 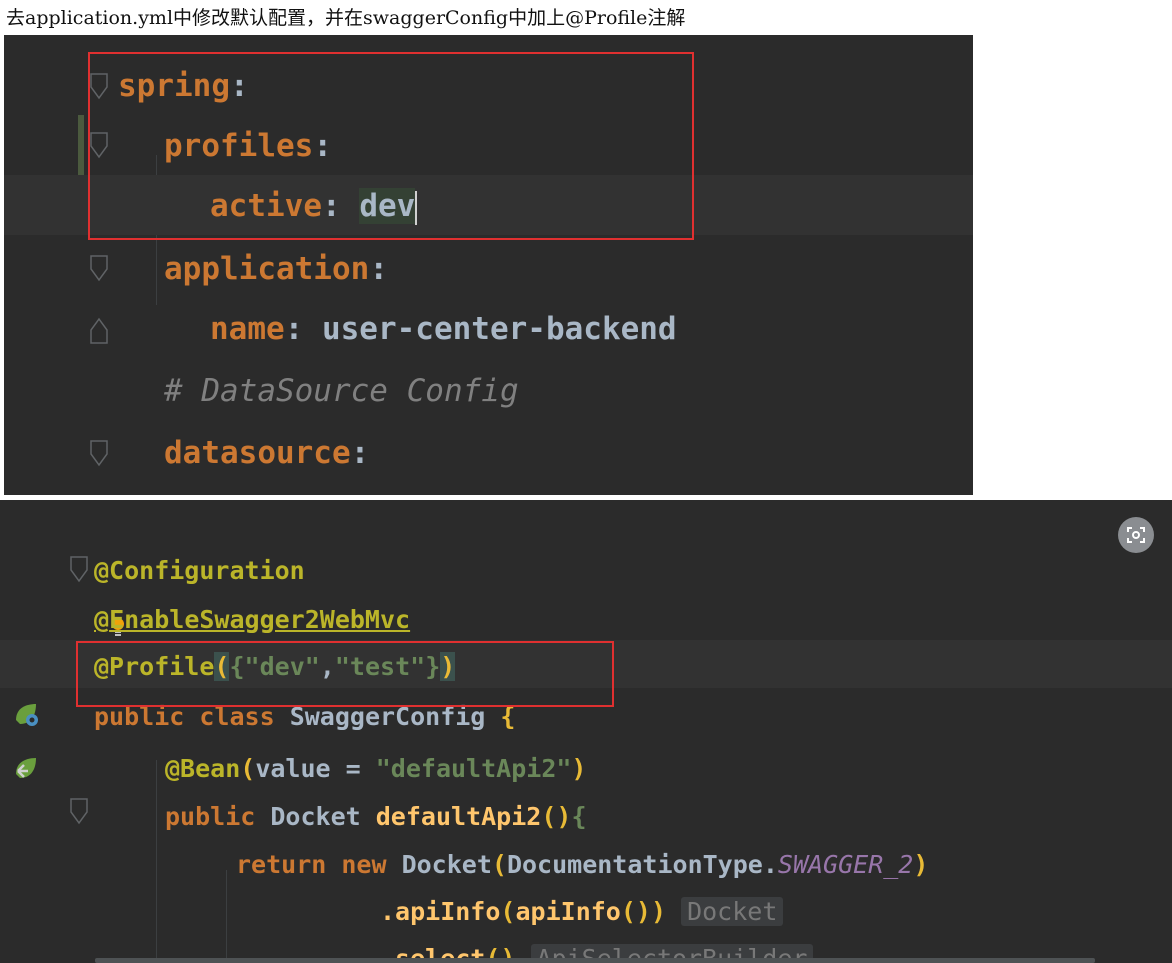 I want to click on lens-button, so click(x=1136, y=535).